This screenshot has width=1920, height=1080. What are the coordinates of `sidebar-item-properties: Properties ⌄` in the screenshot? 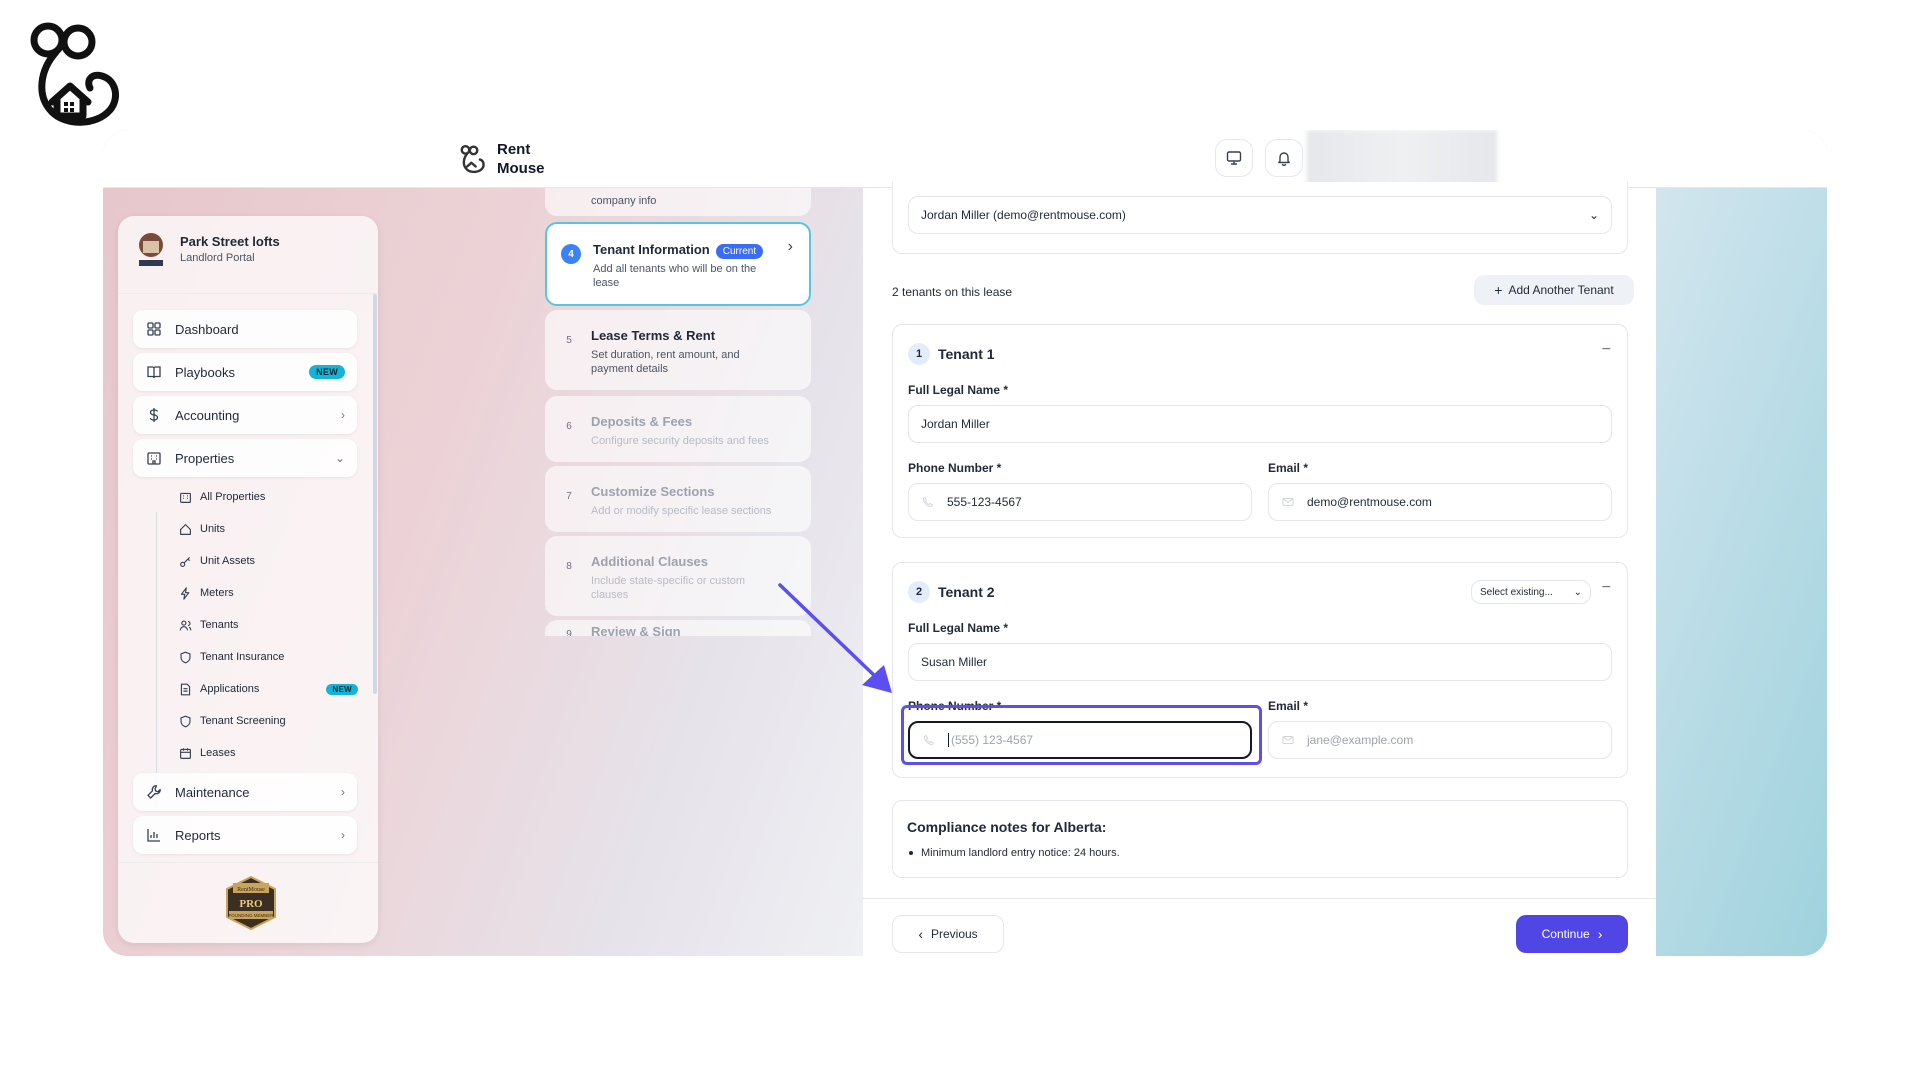 It's located at (245, 458).